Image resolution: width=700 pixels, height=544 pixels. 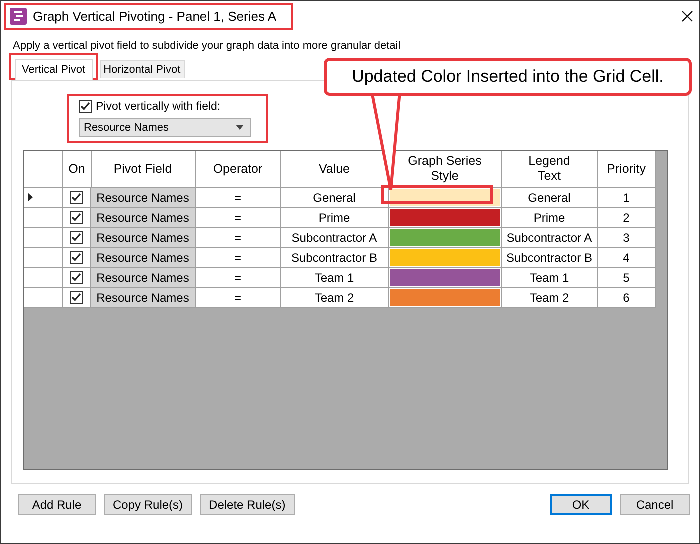 I want to click on table-cell: 4, so click(x=627, y=258).